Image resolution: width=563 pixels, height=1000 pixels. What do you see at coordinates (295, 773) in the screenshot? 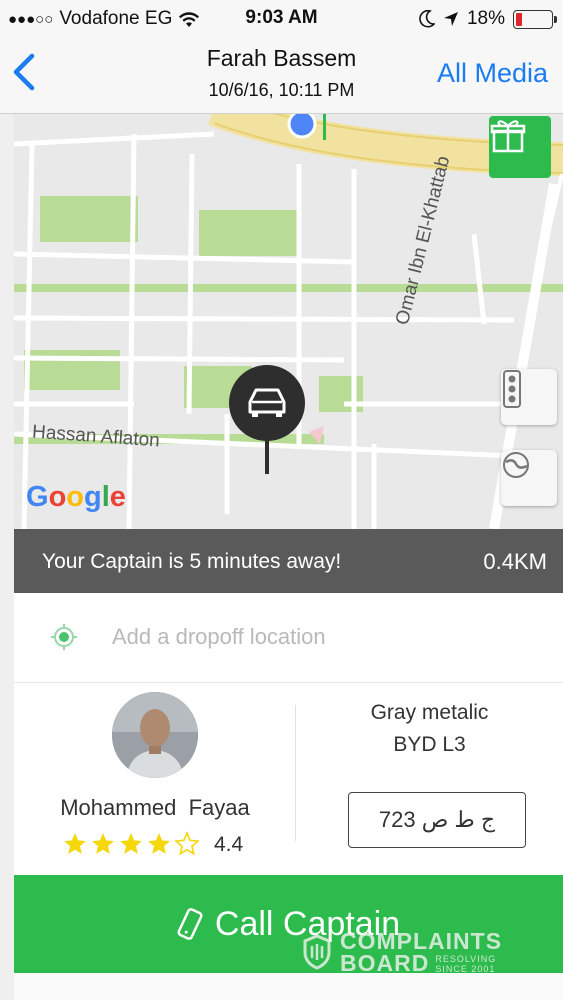
I see `card-divider` at bounding box center [295, 773].